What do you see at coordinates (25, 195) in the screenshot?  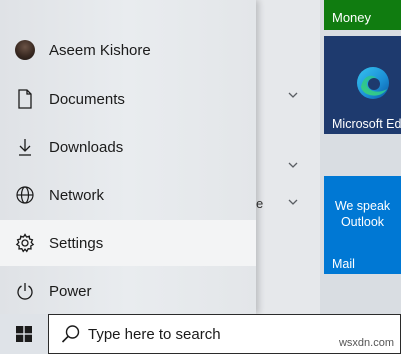 I see `network-icon` at bounding box center [25, 195].